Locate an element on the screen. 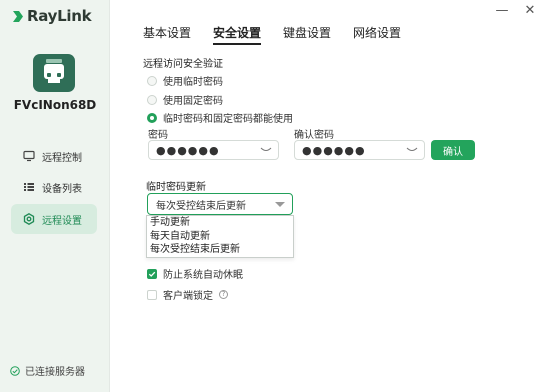 Image resolution: width=554 pixels, height=392 pixels. checkmark-icon is located at coordinates (152, 274).